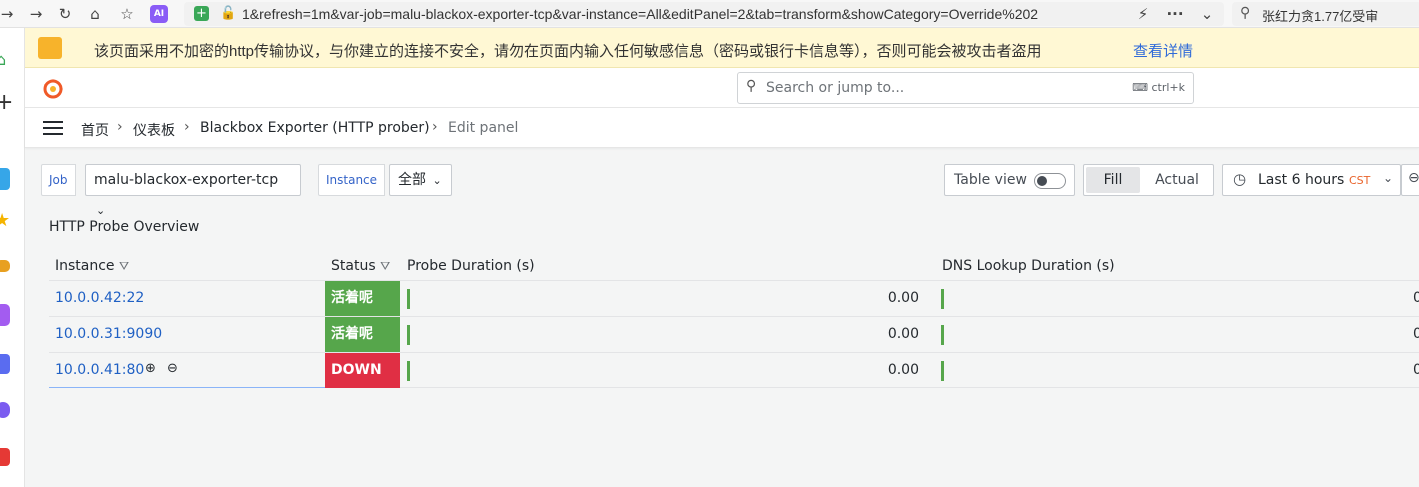 The image size is (1419, 487). What do you see at coordinates (1028, 266) in the screenshot?
I see `column-header-dns-duration: DNS Lookup Duration (s)` at bounding box center [1028, 266].